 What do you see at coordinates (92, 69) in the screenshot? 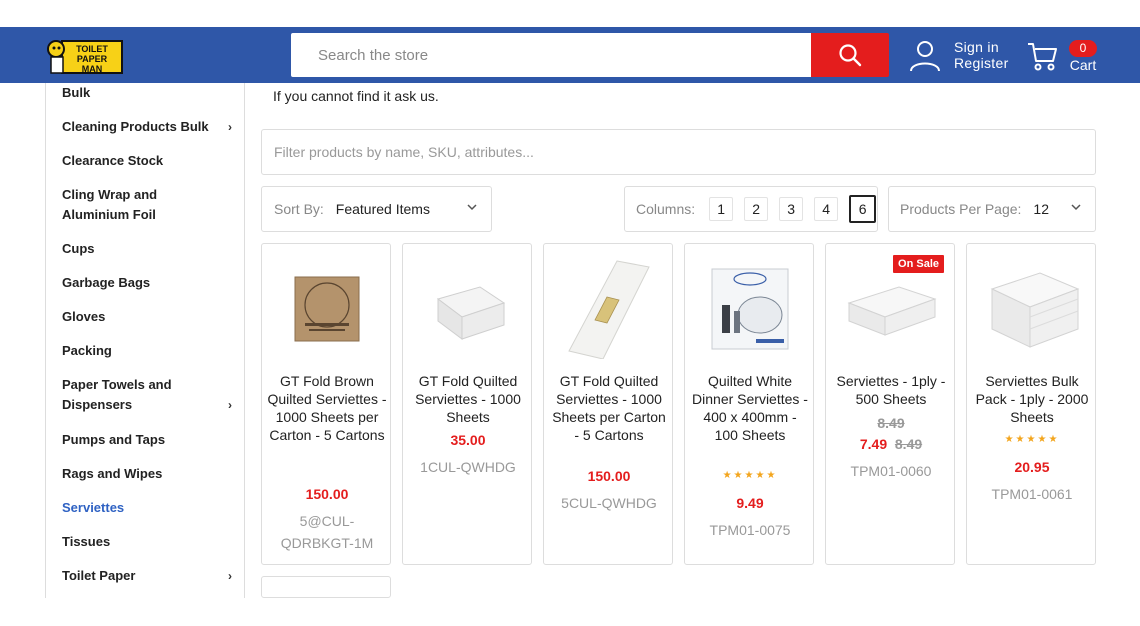
I see `svg-text: MAN` at bounding box center [92, 69].